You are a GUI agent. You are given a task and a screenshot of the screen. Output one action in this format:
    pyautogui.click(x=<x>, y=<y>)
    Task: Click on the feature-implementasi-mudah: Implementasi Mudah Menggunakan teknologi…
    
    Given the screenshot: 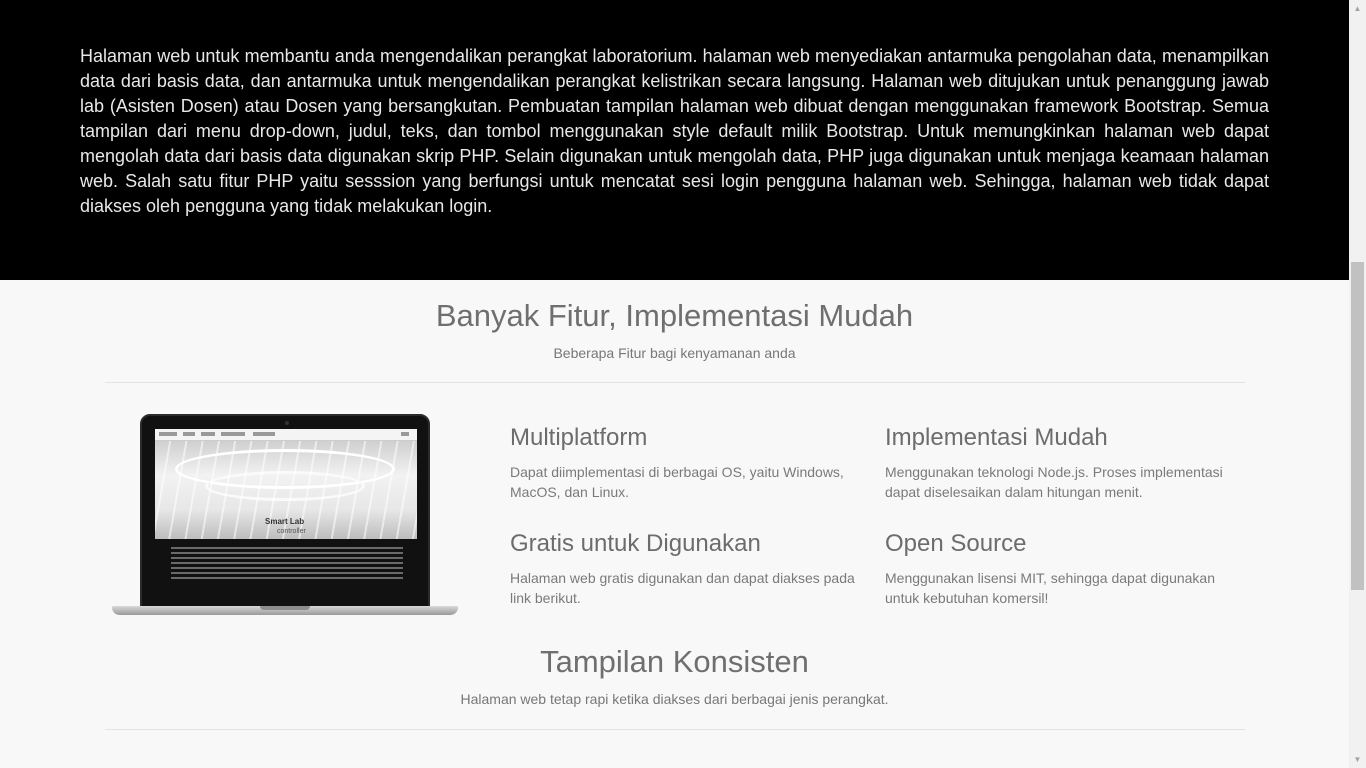 What is the action you would take?
    pyautogui.click(x=1060, y=463)
    